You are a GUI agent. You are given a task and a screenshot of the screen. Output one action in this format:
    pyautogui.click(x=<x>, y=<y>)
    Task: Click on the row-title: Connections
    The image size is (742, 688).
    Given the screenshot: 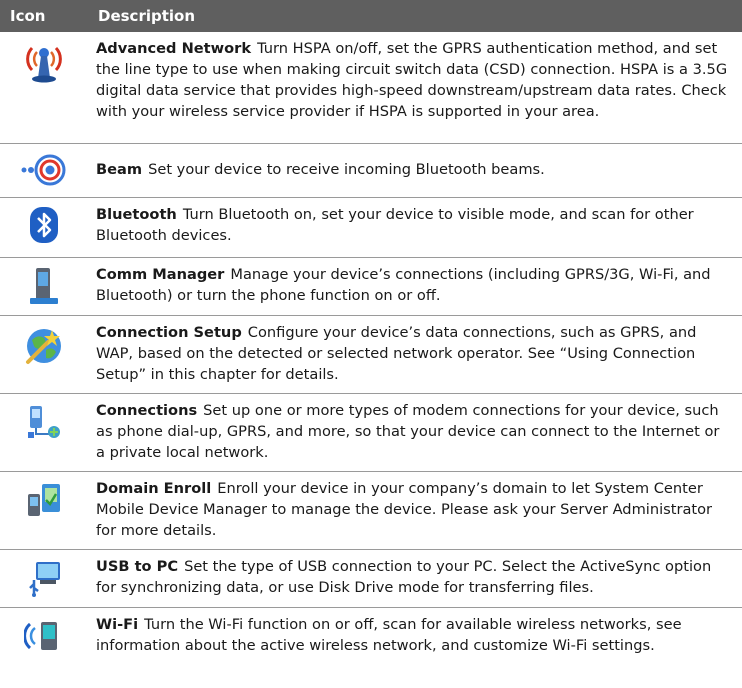 What is the action you would take?
    pyautogui.click(x=147, y=410)
    